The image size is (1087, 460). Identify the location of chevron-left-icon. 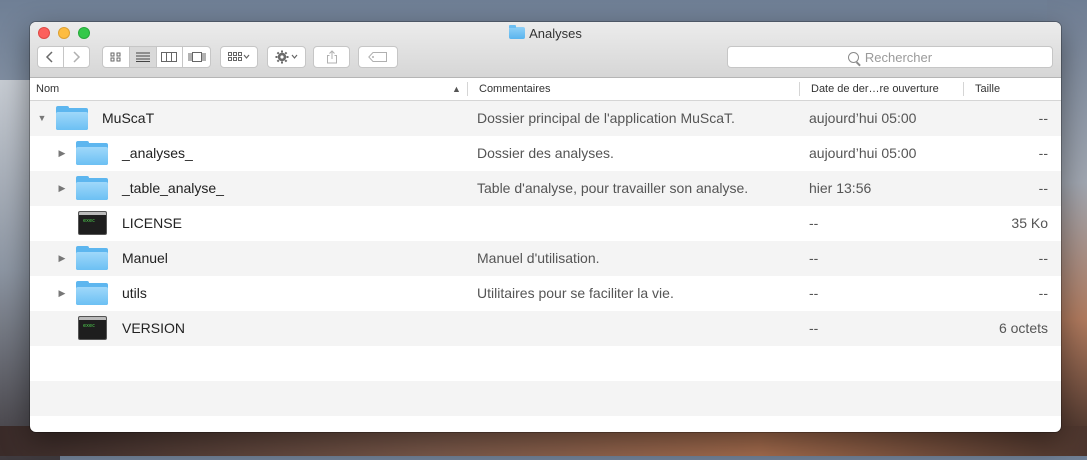
(49, 57).